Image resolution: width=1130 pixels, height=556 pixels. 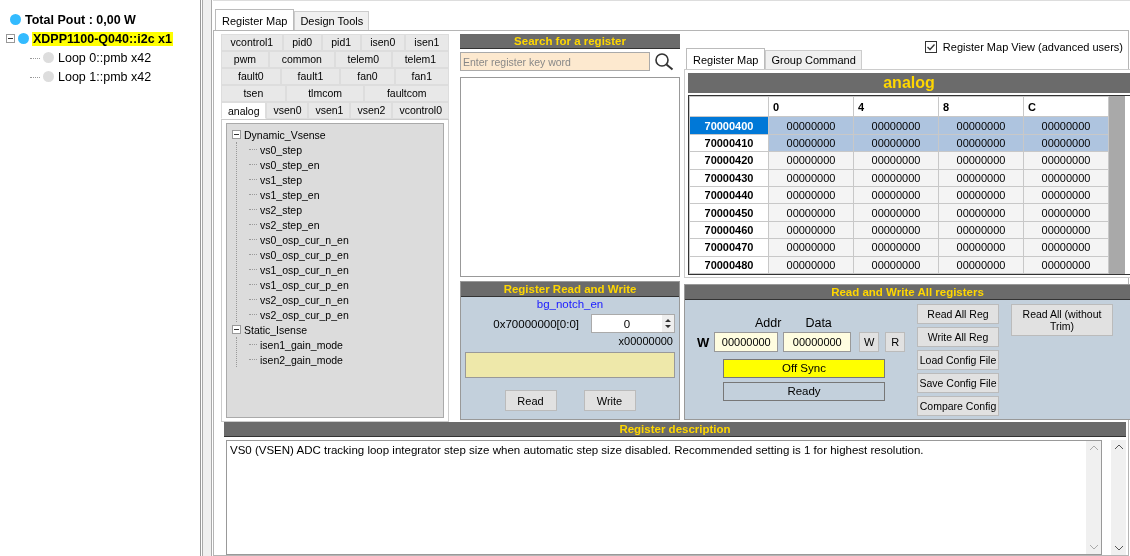 I want to click on tab: vcontrol0, so click(x=420, y=110).